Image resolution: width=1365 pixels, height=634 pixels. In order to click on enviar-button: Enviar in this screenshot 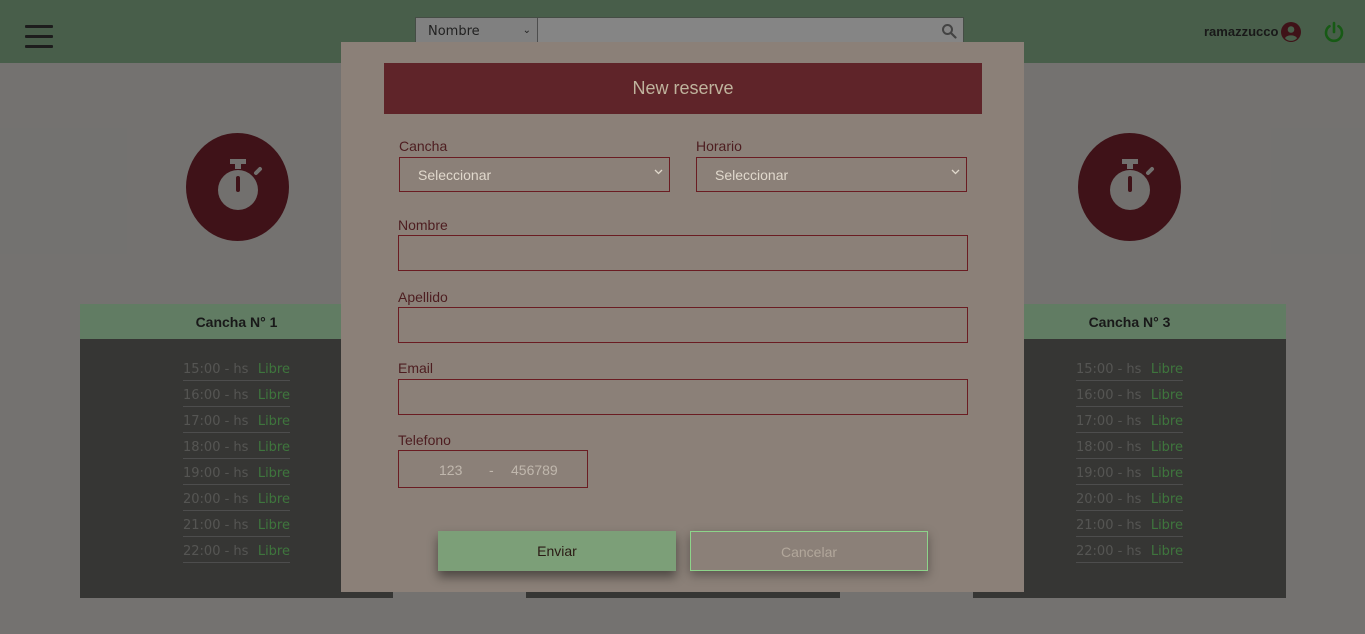, I will do `click(557, 551)`.